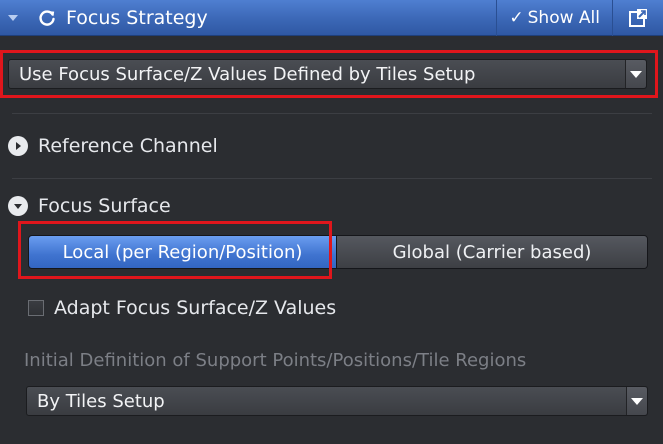 The width and height of the screenshot is (663, 444). I want to click on adapt-focus-surface-label: Adapt Focus Surface/Z Values, so click(195, 308).